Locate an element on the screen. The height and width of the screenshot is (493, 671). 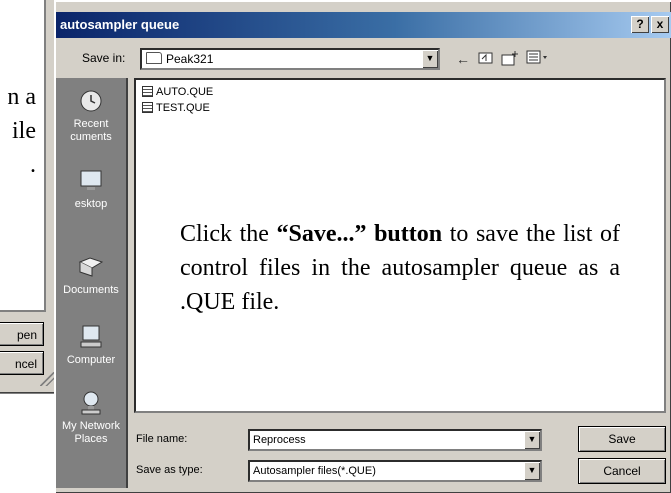
place-network: My Network Places is located at coordinates (91, 418).